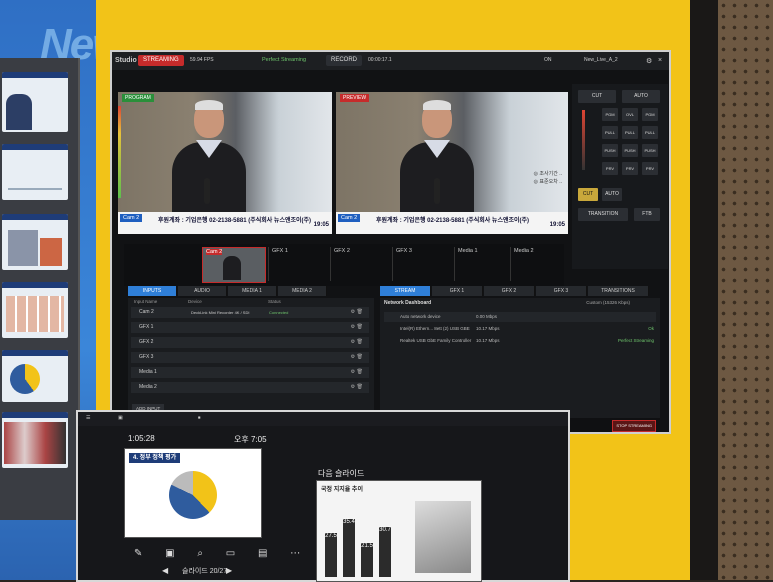 The width and height of the screenshot is (773, 582). I want to click on clock: 오후 7:05, so click(250, 439).